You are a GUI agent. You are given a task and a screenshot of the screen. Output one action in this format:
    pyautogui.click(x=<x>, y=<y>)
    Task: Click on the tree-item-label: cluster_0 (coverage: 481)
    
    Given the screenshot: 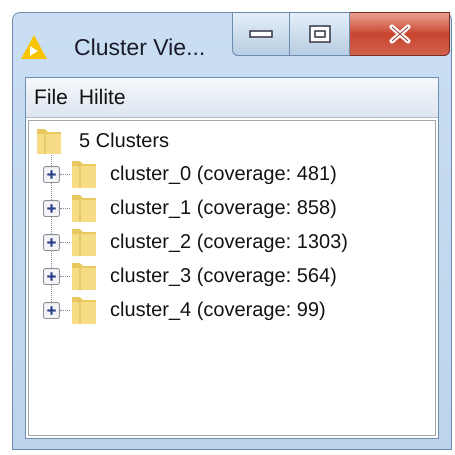 What is the action you would take?
    pyautogui.click(x=223, y=174)
    